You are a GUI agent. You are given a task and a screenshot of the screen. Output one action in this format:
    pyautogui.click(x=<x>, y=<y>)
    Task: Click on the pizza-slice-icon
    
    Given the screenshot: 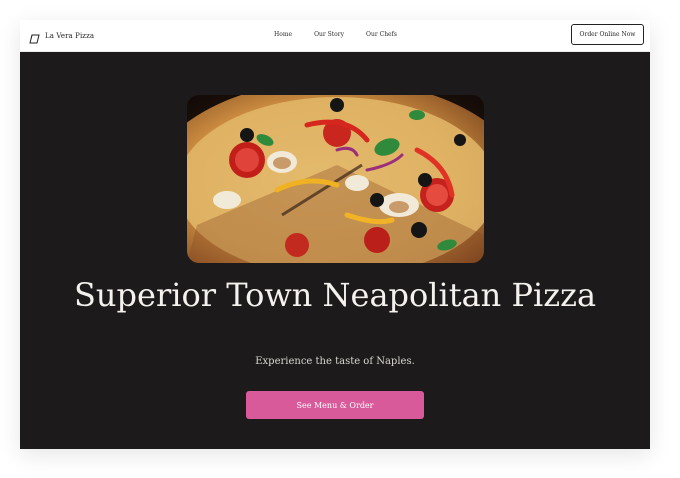 What is the action you would take?
    pyautogui.click(x=34, y=37)
    